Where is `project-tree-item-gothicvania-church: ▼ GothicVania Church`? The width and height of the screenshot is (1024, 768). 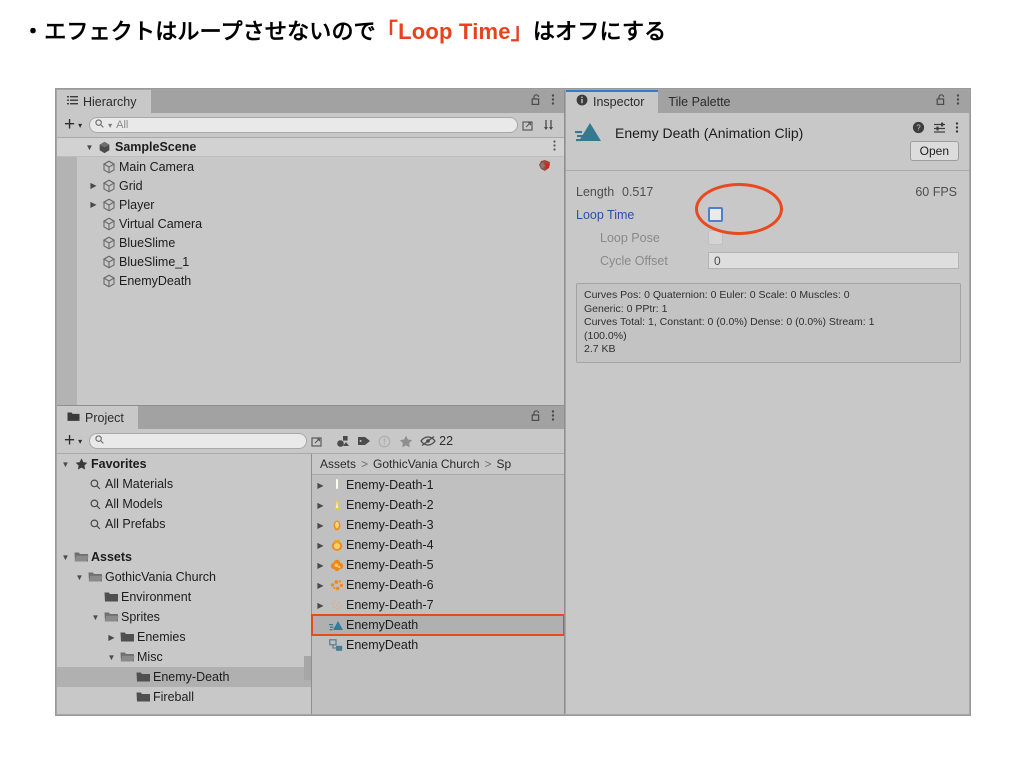 project-tree-item-gothicvania-church: ▼ GothicVania Church is located at coordinates (184, 577).